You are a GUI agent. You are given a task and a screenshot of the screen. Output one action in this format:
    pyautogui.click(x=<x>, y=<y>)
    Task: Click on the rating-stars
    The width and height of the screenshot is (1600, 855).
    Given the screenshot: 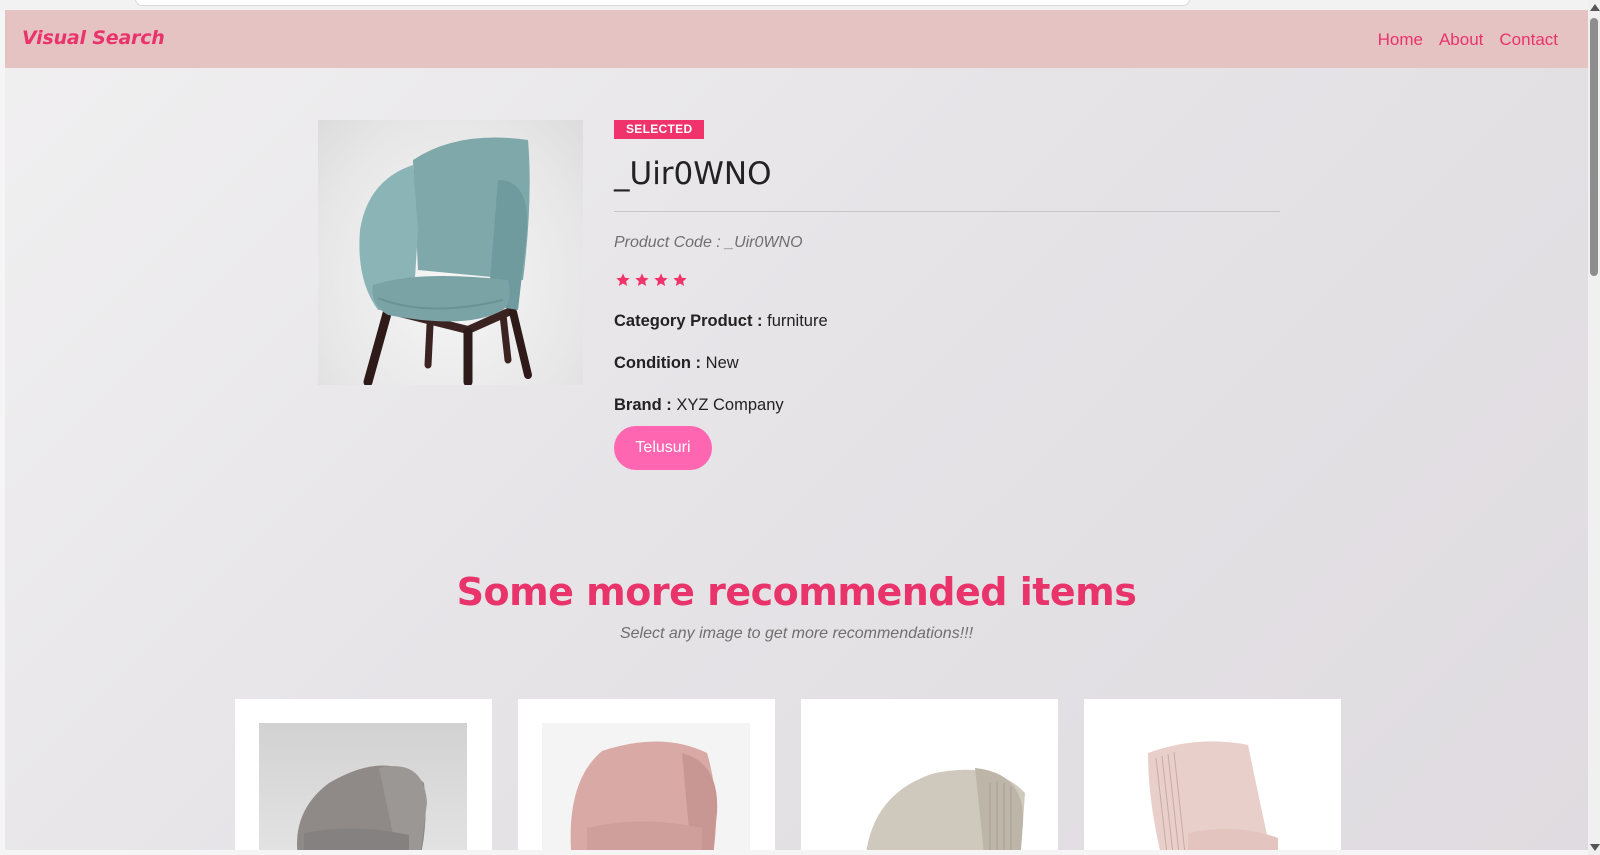 What is the action you would take?
    pyautogui.click(x=651, y=280)
    